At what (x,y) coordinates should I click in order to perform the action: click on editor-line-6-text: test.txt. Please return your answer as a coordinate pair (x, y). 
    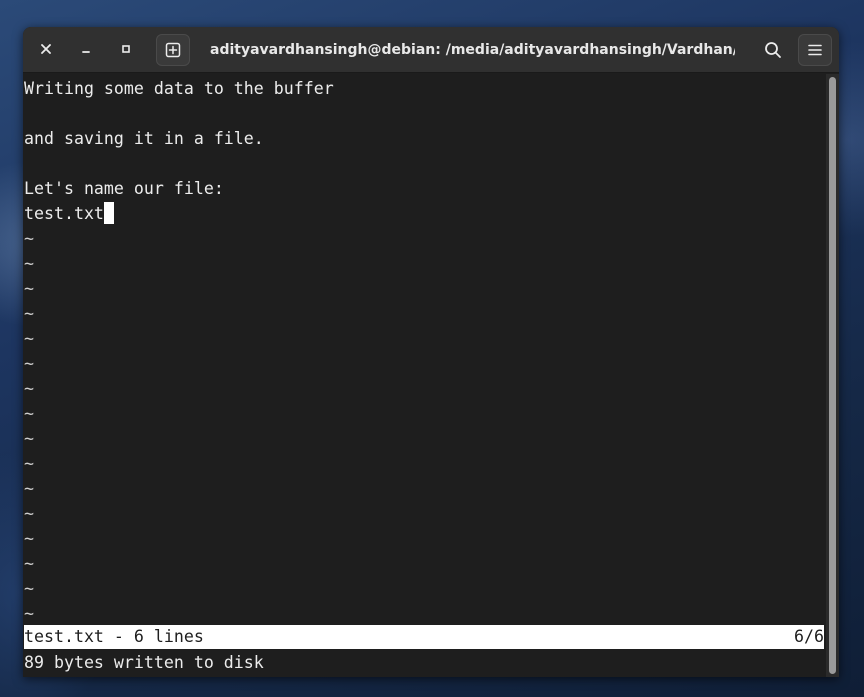
    Looking at the image, I should click on (64, 213).